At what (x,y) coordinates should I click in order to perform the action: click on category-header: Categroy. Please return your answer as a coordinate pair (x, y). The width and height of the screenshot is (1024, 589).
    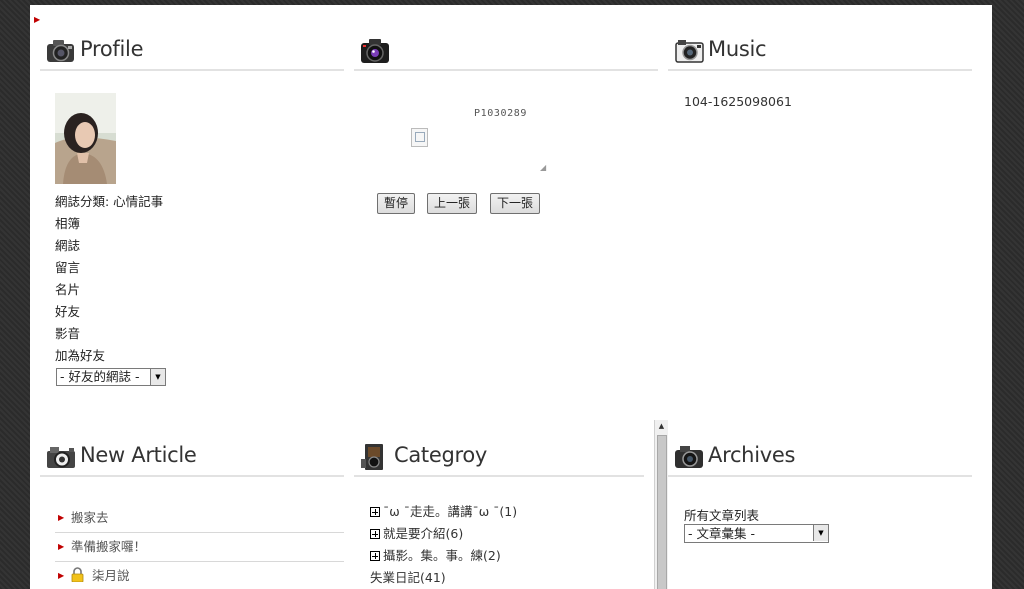
    Looking at the image, I should click on (499, 459).